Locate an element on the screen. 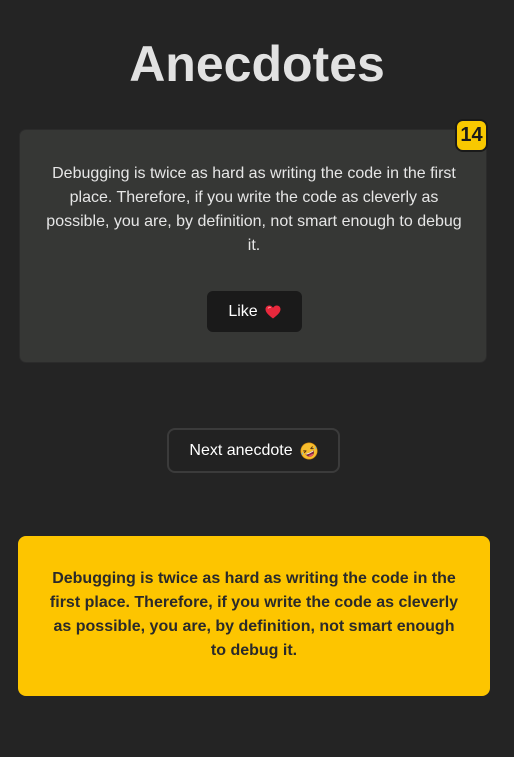  rolling-laughing-icon is located at coordinates (309, 451).